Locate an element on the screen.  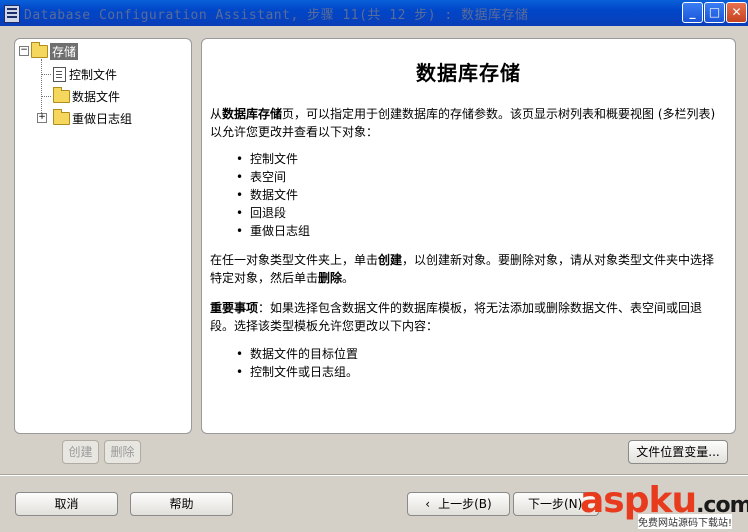
back-button-label: 上一步(B) is located at coordinates (465, 504).